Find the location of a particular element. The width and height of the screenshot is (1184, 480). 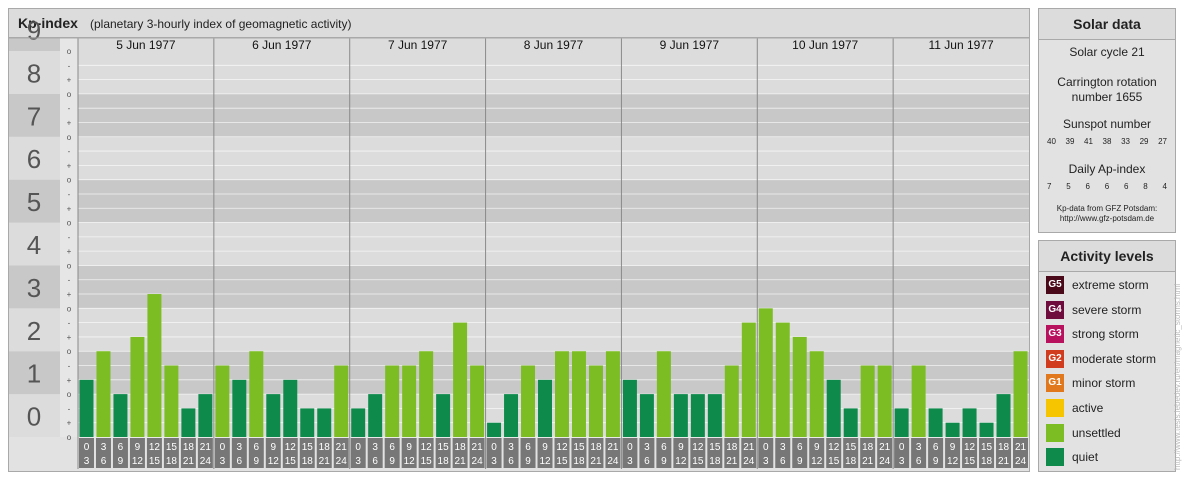

solar-cycle: Solar cycle 21 is located at coordinates (1107, 52).